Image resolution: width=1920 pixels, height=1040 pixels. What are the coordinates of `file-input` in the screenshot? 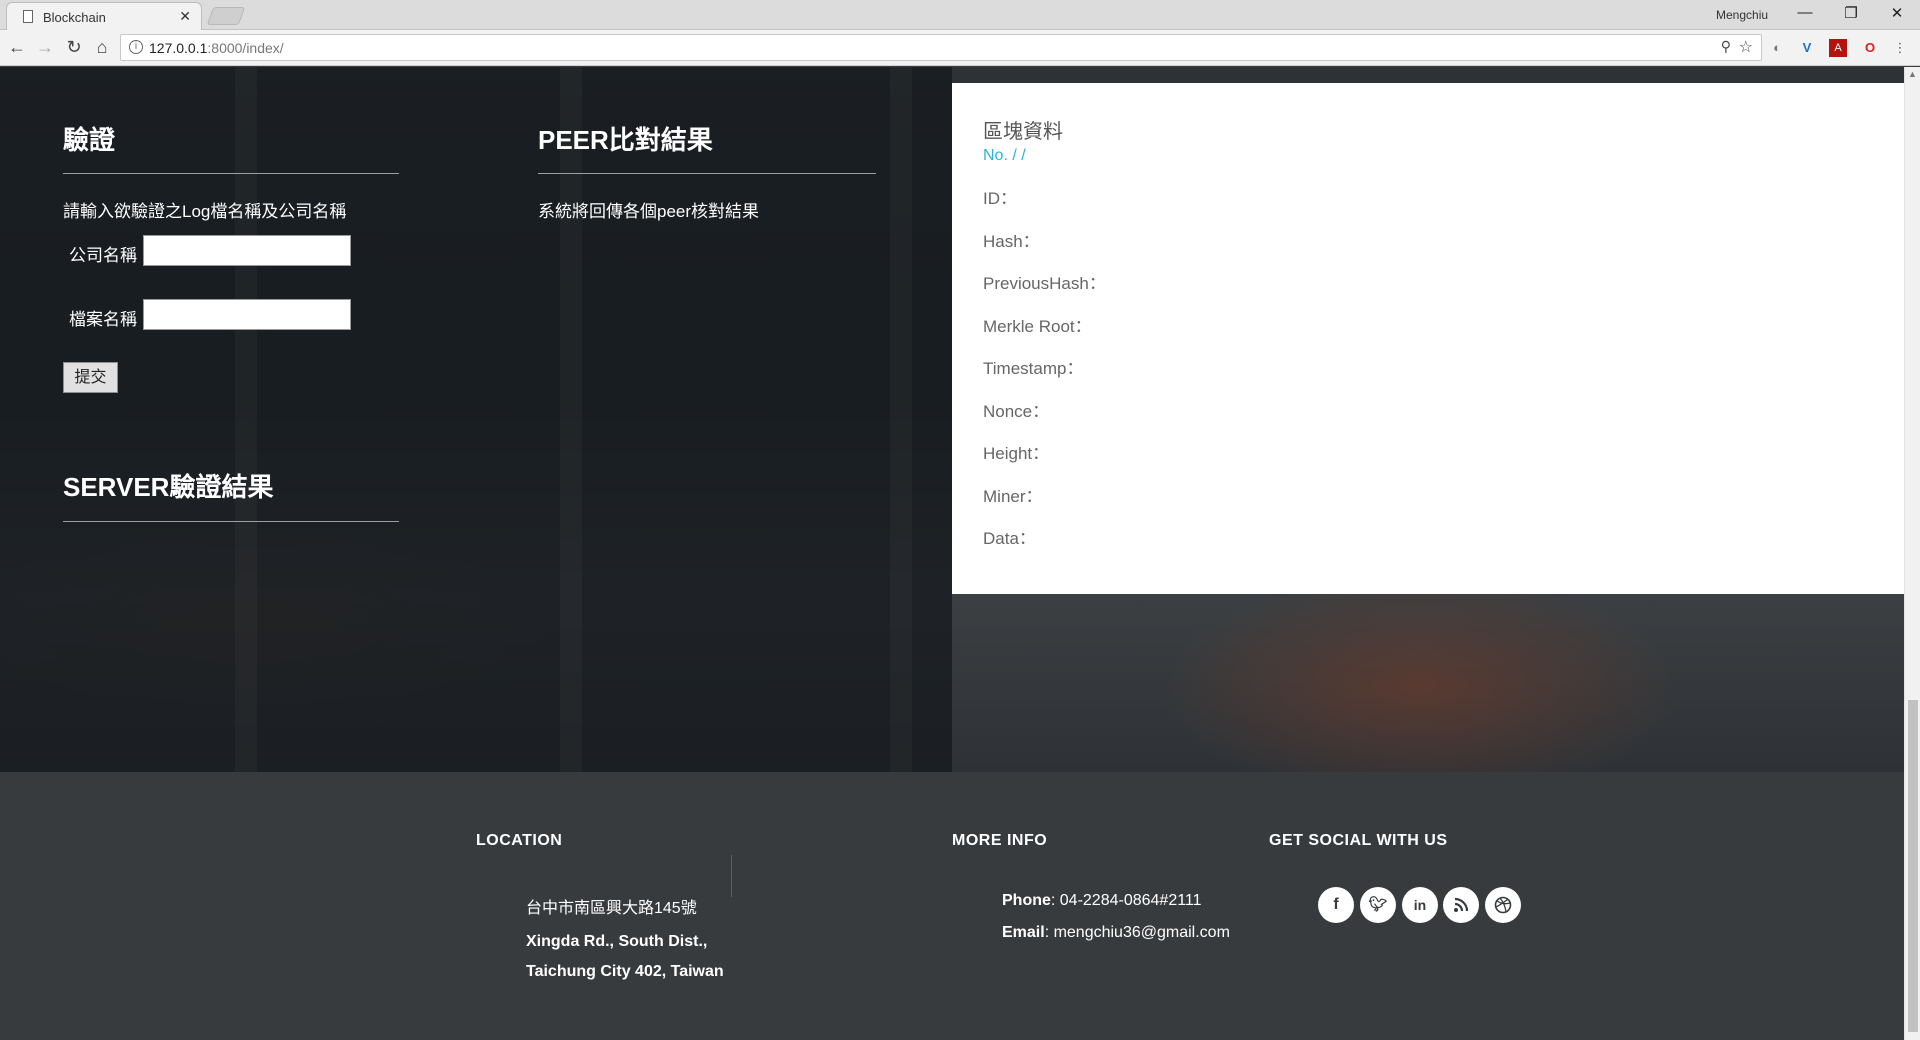 It's located at (247, 314).